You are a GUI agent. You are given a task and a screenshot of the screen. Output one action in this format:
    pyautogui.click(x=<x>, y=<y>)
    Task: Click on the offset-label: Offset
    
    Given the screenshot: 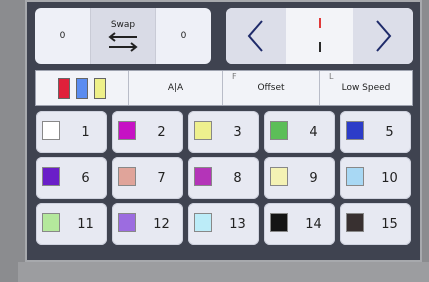 What is the action you would take?
    pyautogui.click(x=271, y=88)
    